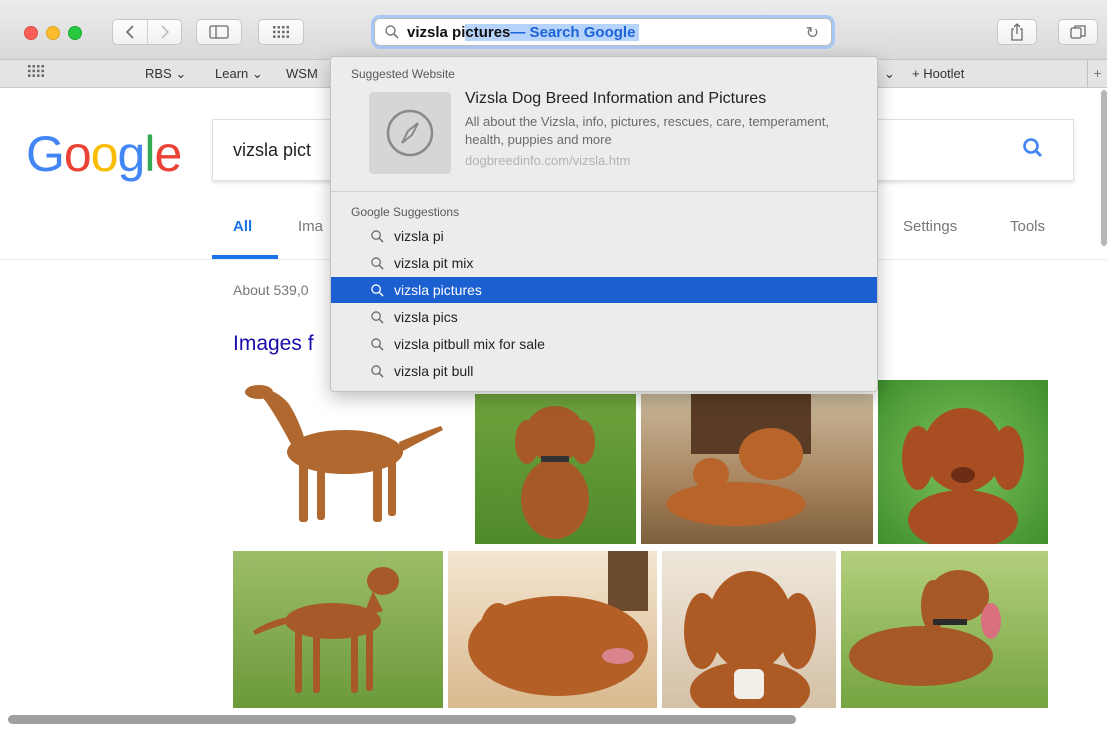  I want to click on tab-images: Ima, so click(310, 226).